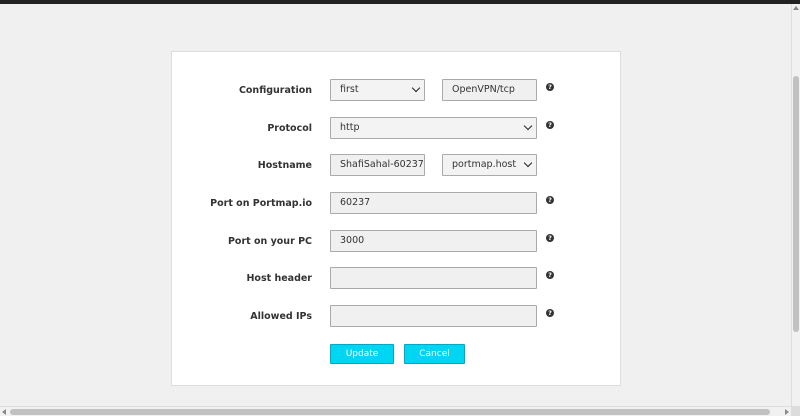  Describe the element at coordinates (550, 125) in the screenshot. I see `protocol-help-icon: ?` at that location.